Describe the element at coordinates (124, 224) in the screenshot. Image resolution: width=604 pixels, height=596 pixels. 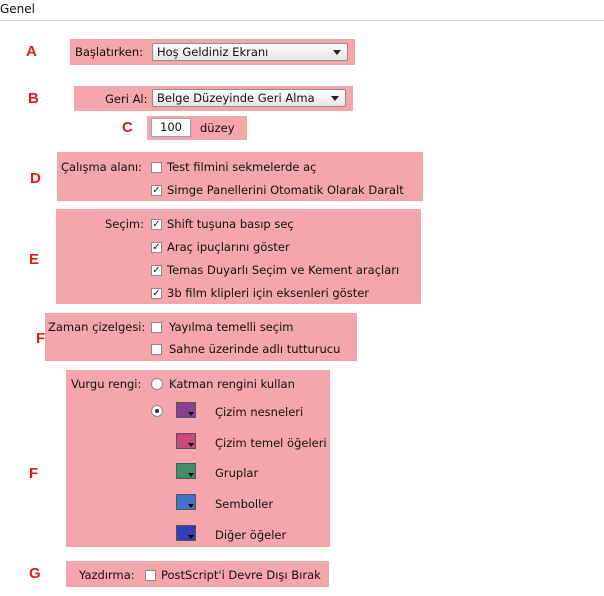
I see `selection-label: Seçim:` at that location.